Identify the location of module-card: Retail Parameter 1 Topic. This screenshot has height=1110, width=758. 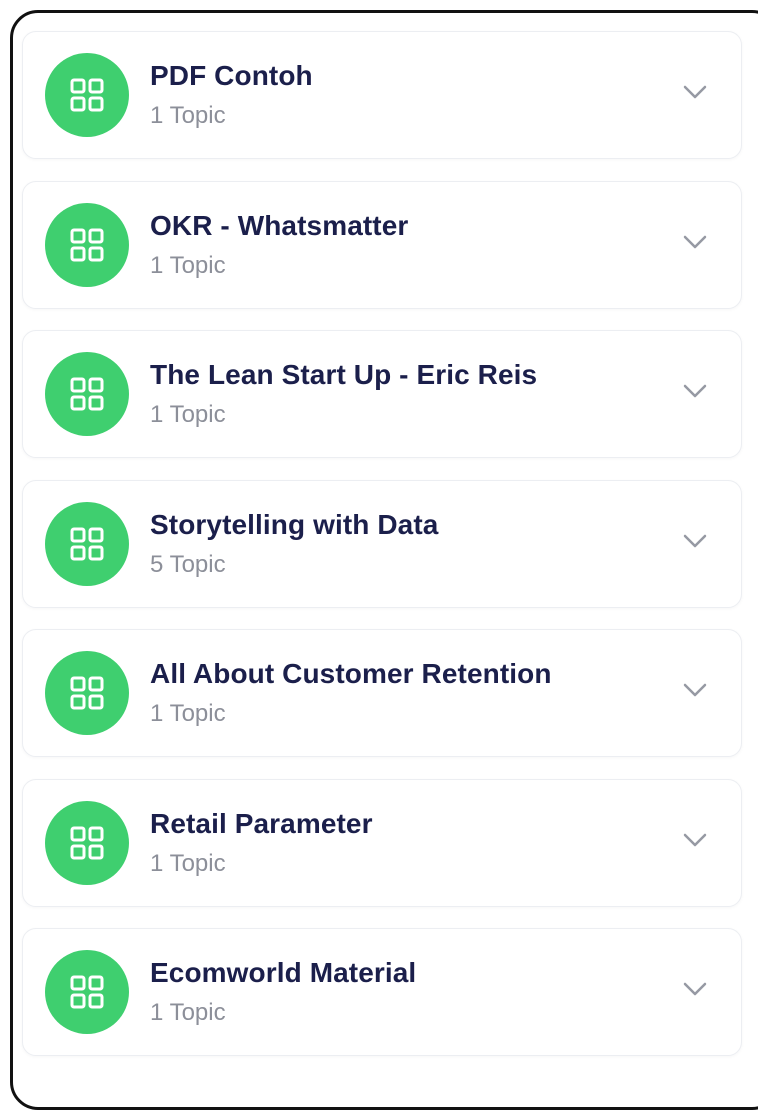
(382, 842).